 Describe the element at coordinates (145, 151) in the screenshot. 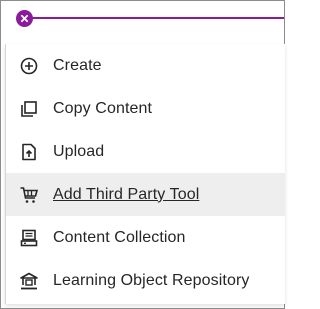

I see `menu-item-upload: Upload` at that location.